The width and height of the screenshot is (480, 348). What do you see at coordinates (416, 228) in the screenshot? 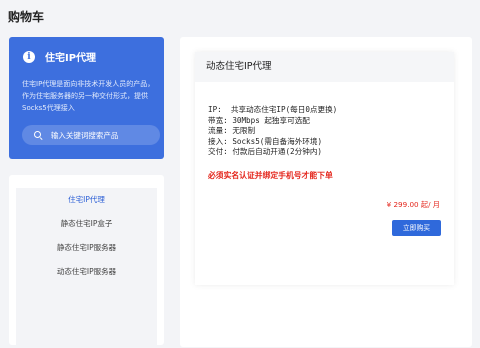
I see `buy-now-button: 立即购买` at bounding box center [416, 228].